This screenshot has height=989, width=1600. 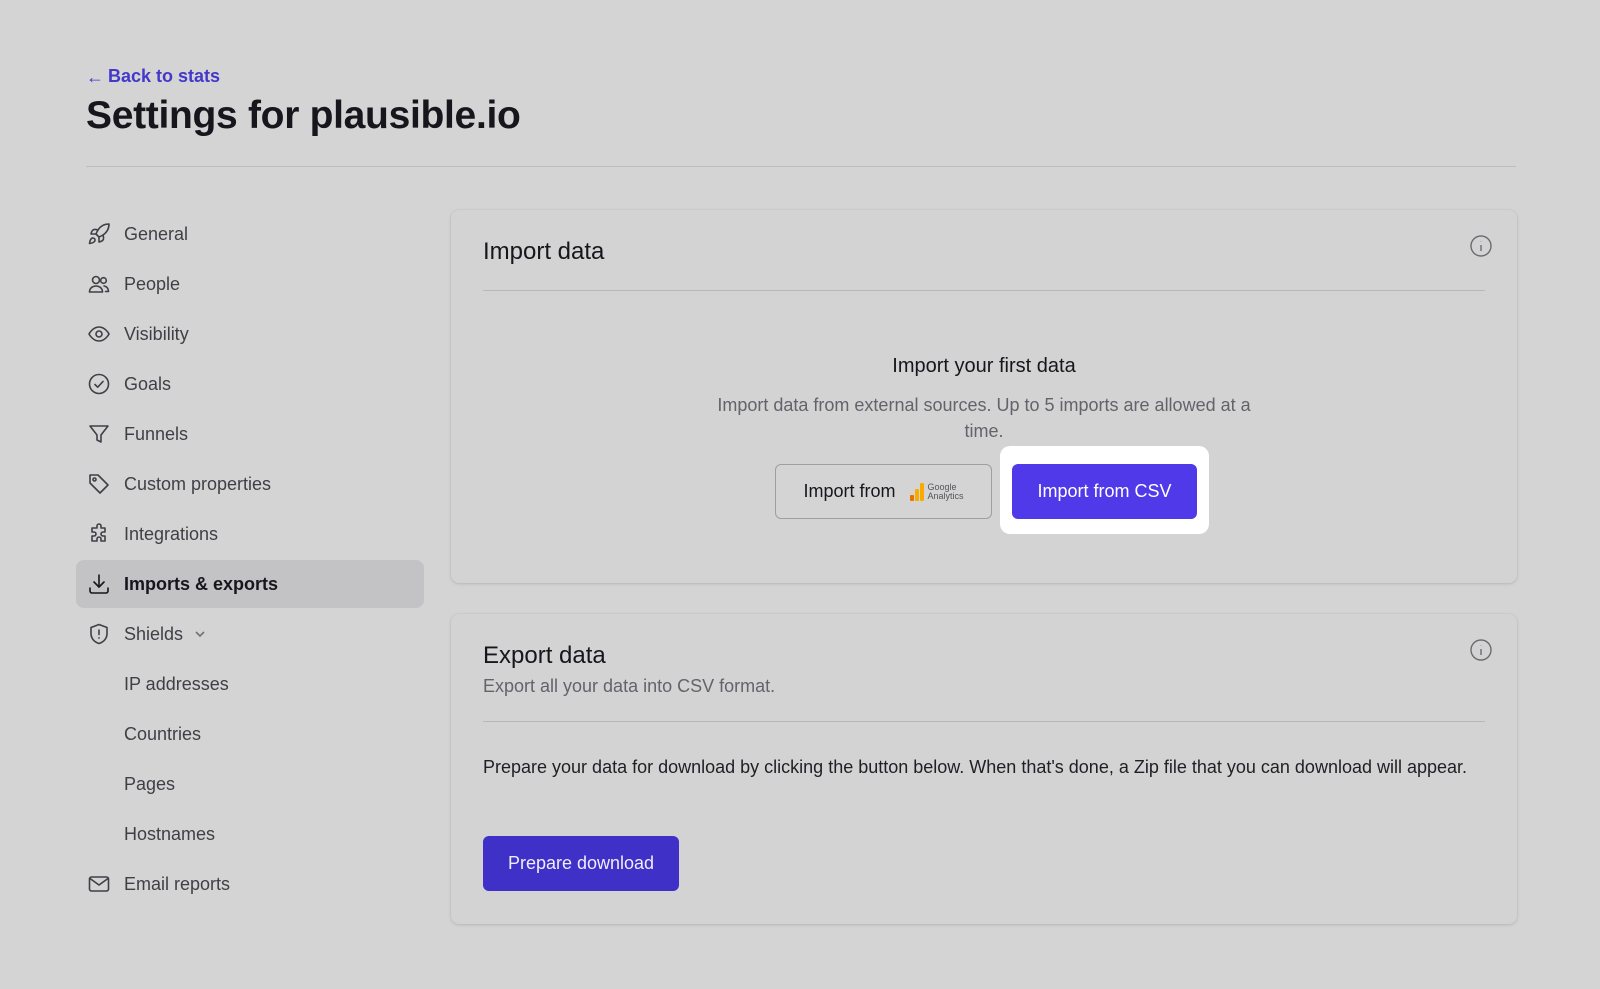 I want to click on import-card-divider, so click(x=984, y=290).